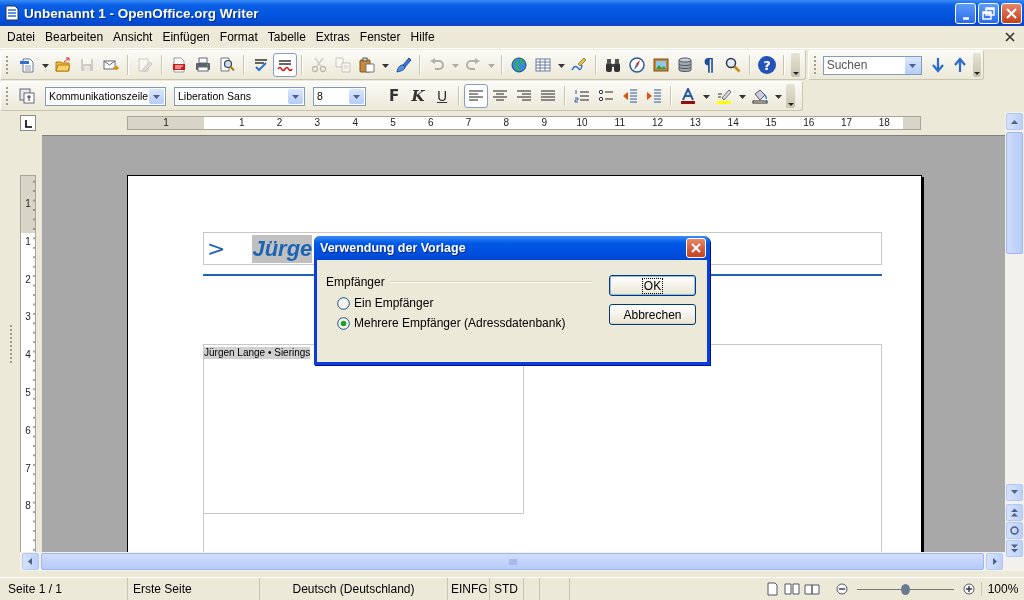  I want to click on align-center-icon, so click(500, 96).